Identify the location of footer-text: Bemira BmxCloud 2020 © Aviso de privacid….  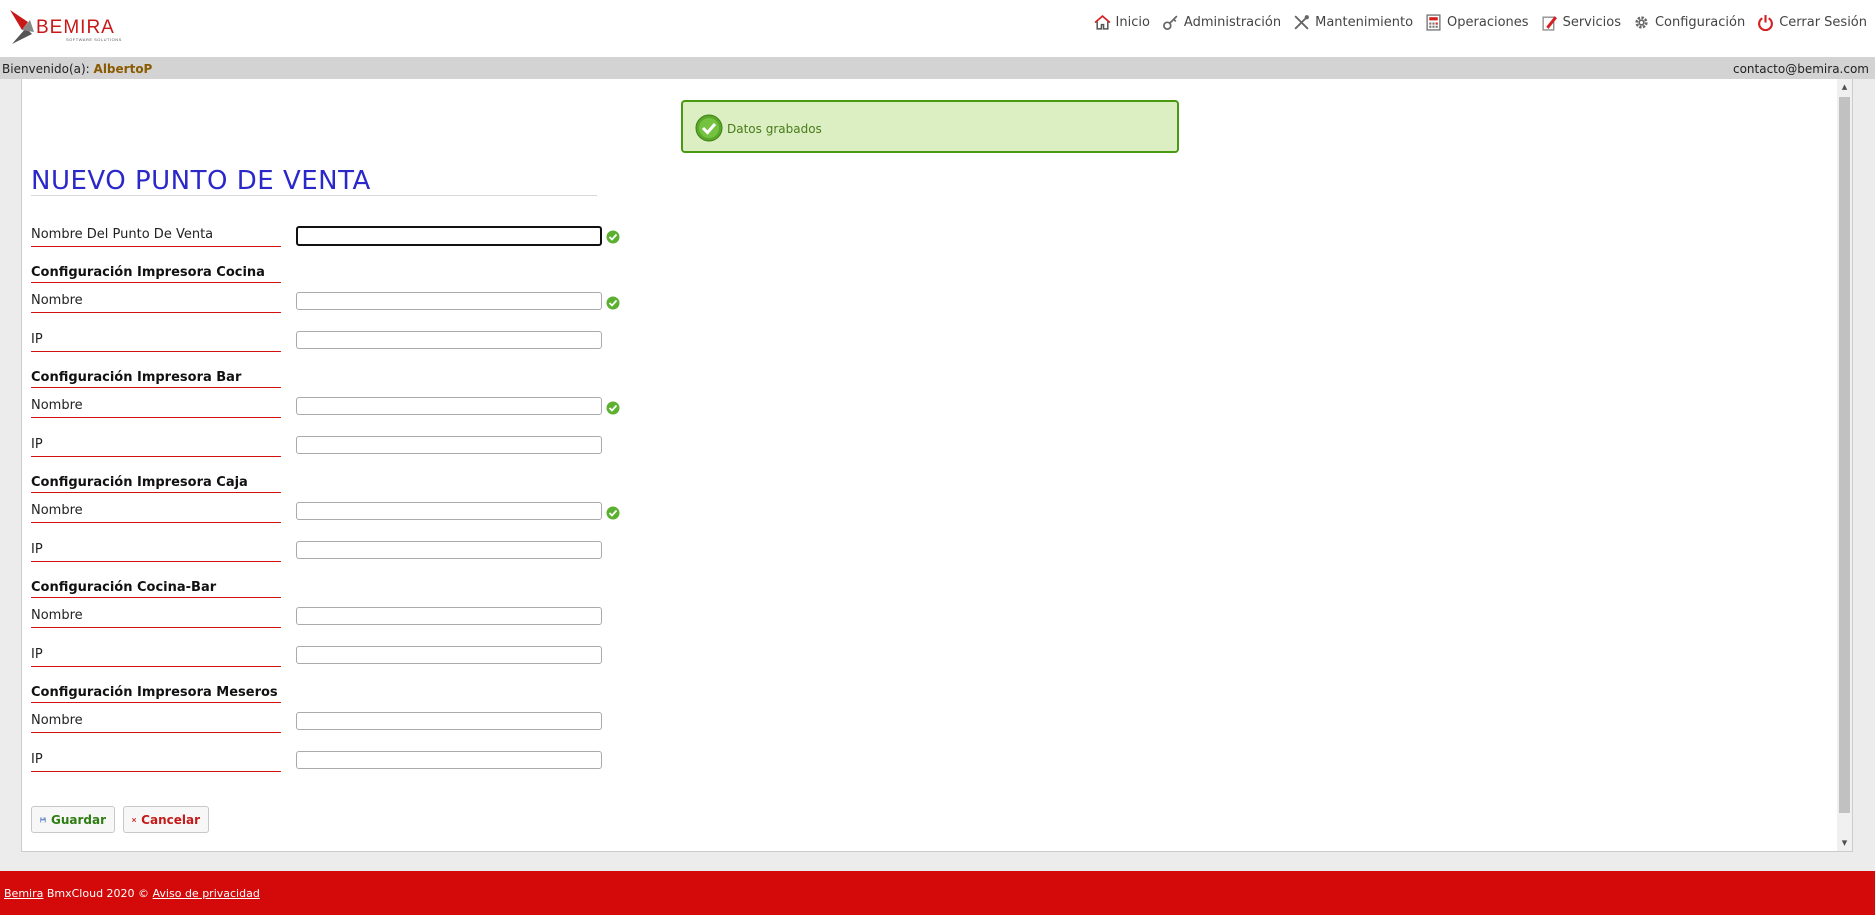
(132, 893).